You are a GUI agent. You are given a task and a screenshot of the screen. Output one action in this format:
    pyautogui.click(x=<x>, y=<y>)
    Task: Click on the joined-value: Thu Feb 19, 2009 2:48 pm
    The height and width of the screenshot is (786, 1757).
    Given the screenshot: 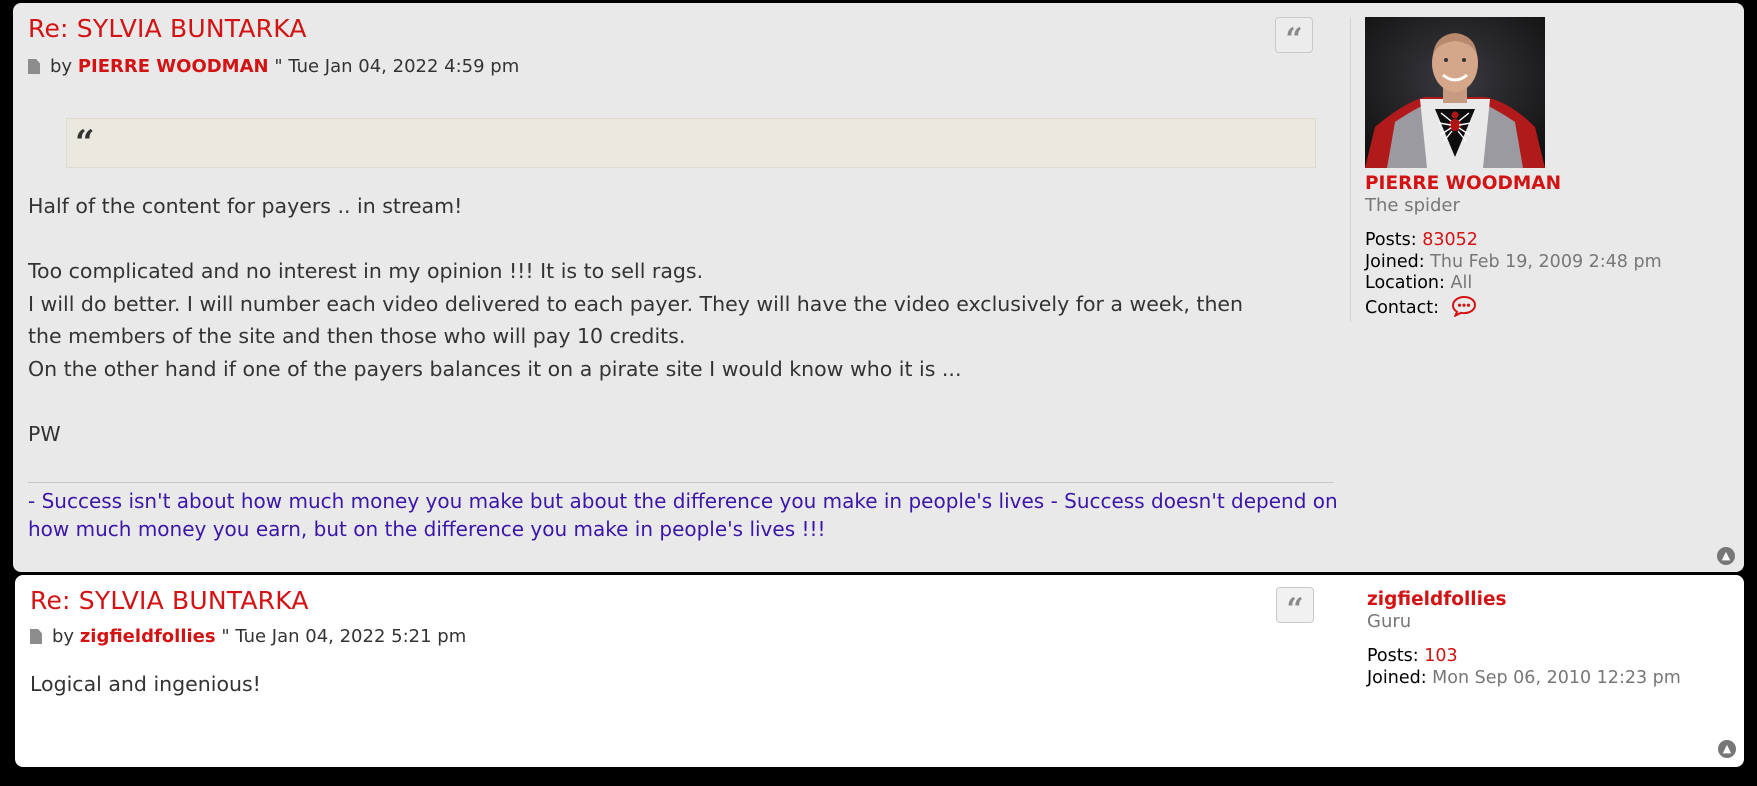 What is the action you would take?
    pyautogui.click(x=1546, y=261)
    